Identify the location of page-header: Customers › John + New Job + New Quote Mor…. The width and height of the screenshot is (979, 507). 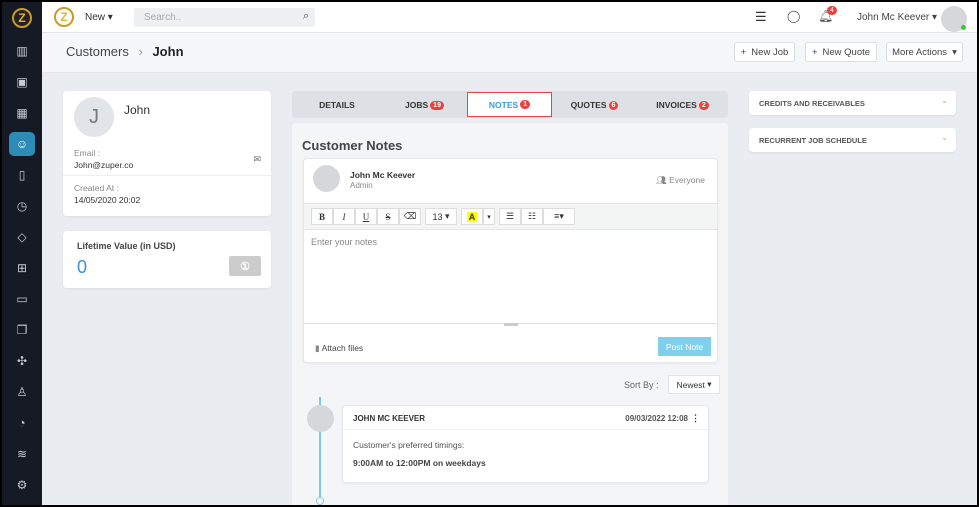
(509, 53).